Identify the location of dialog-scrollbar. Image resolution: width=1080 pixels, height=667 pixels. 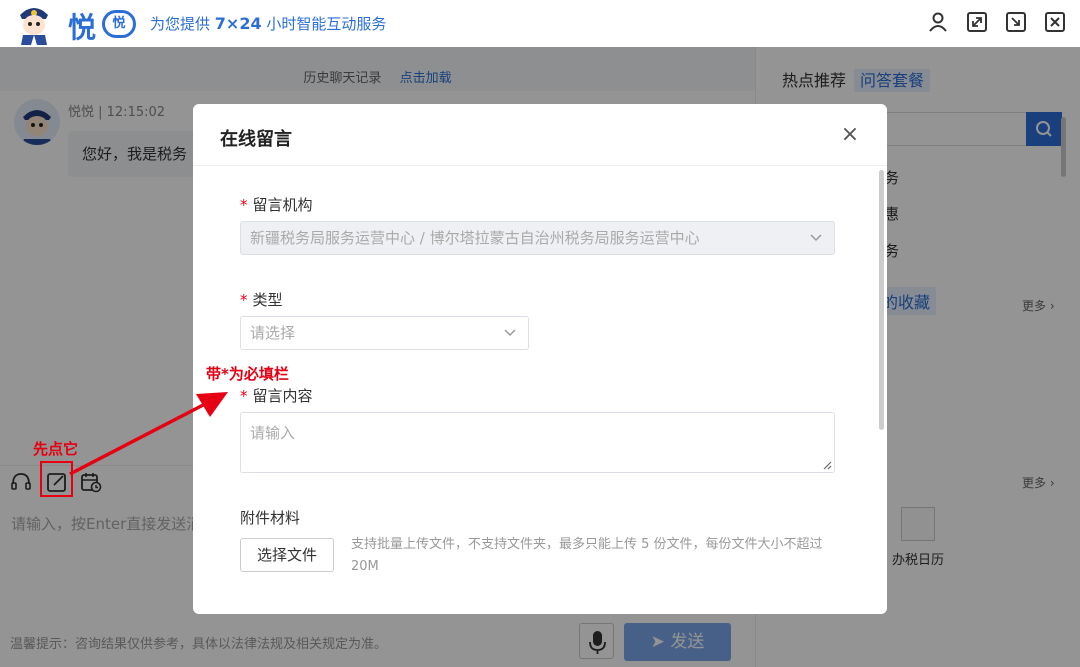
(881, 300).